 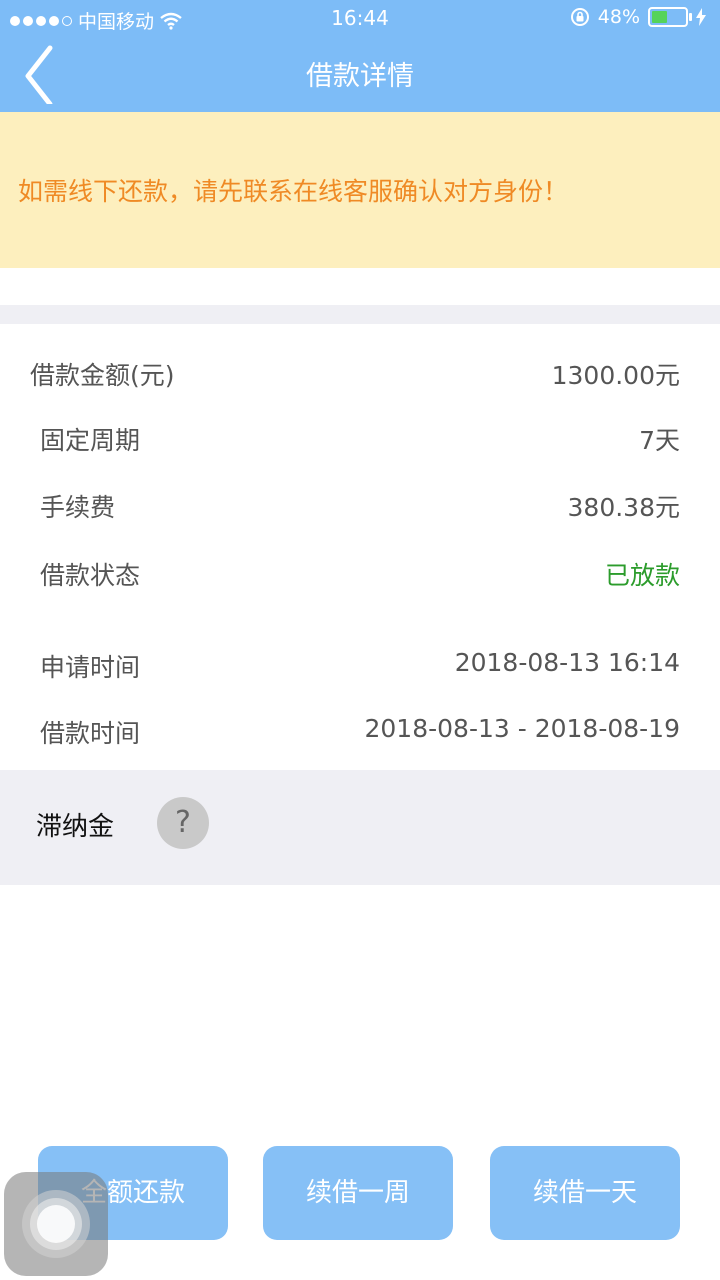 What do you see at coordinates (659, 440) in the screenshot?
I see `period-value: 7天` at bounding box center [659, 440].